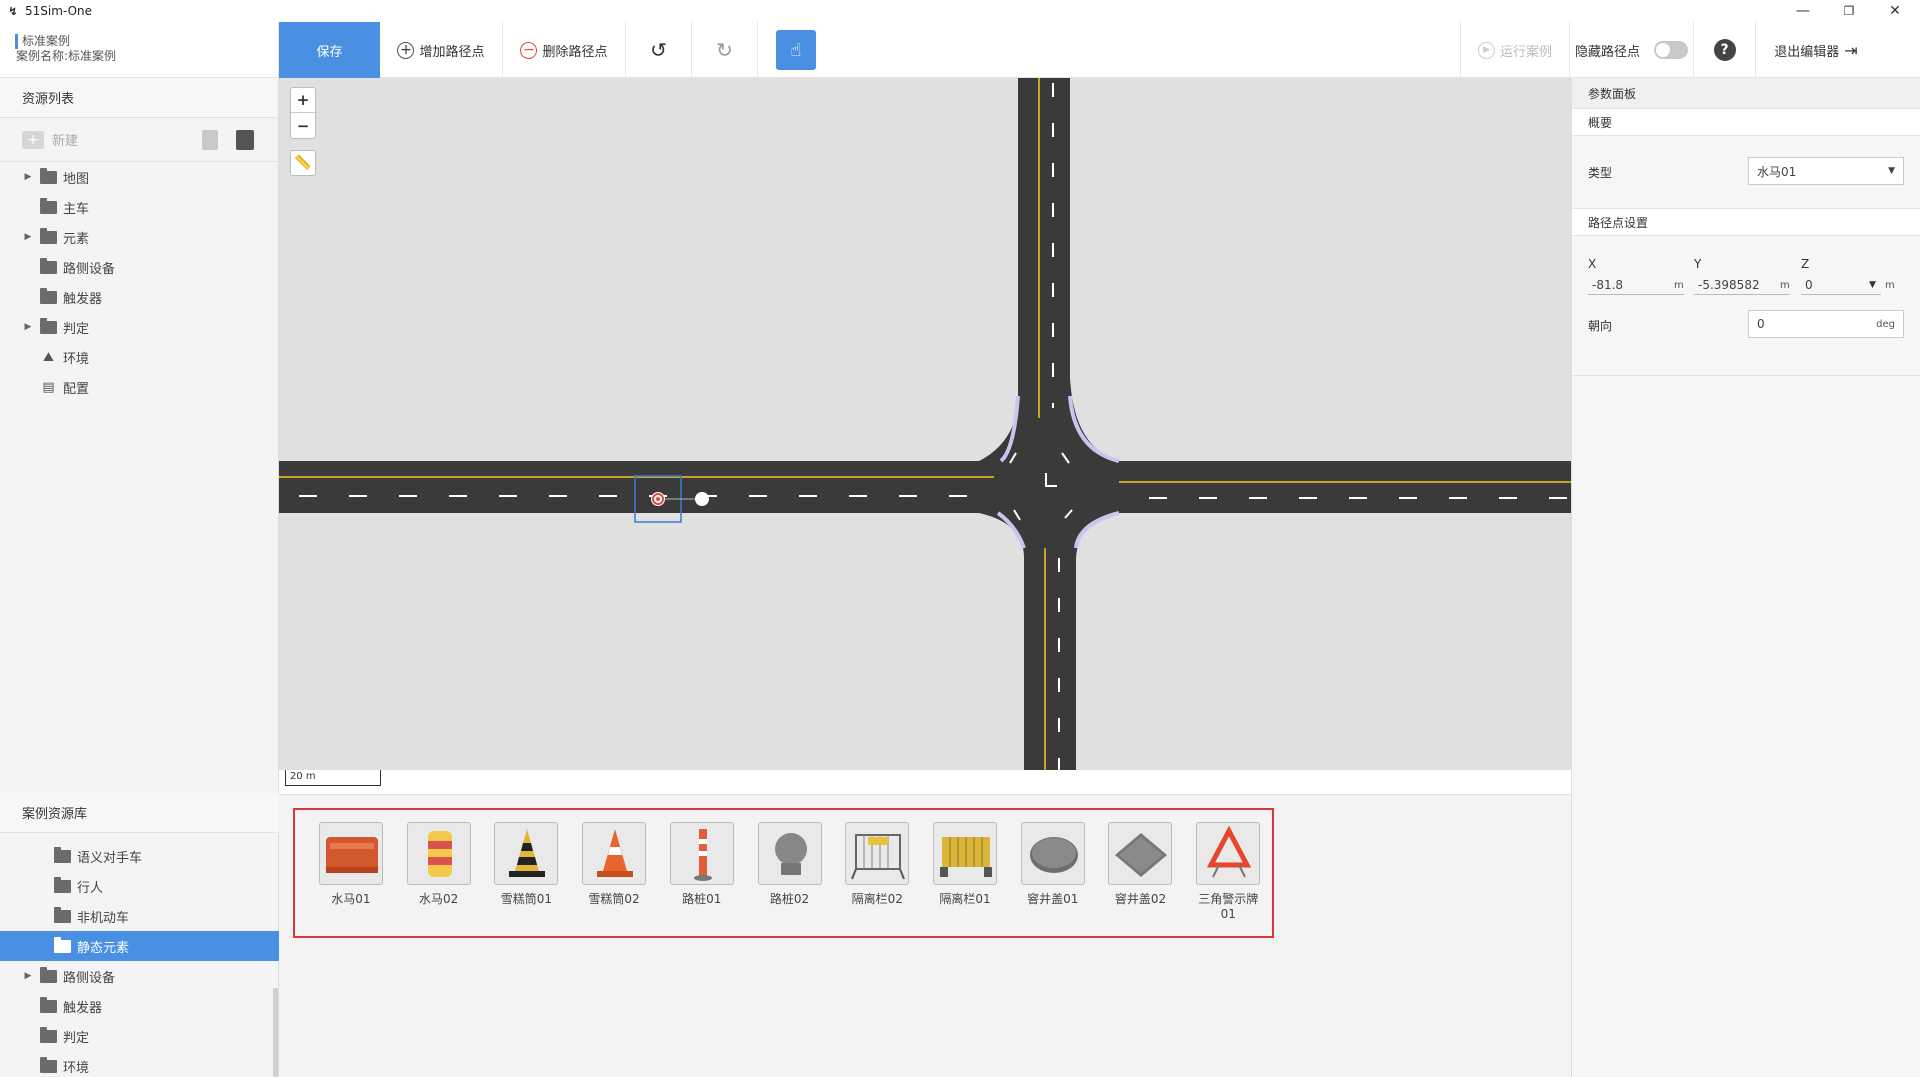 The image size is (1920, 1077). Describe the element at coordinates (48, 357) in the screenshot. I see `environment-icon: ⛰` at that location.